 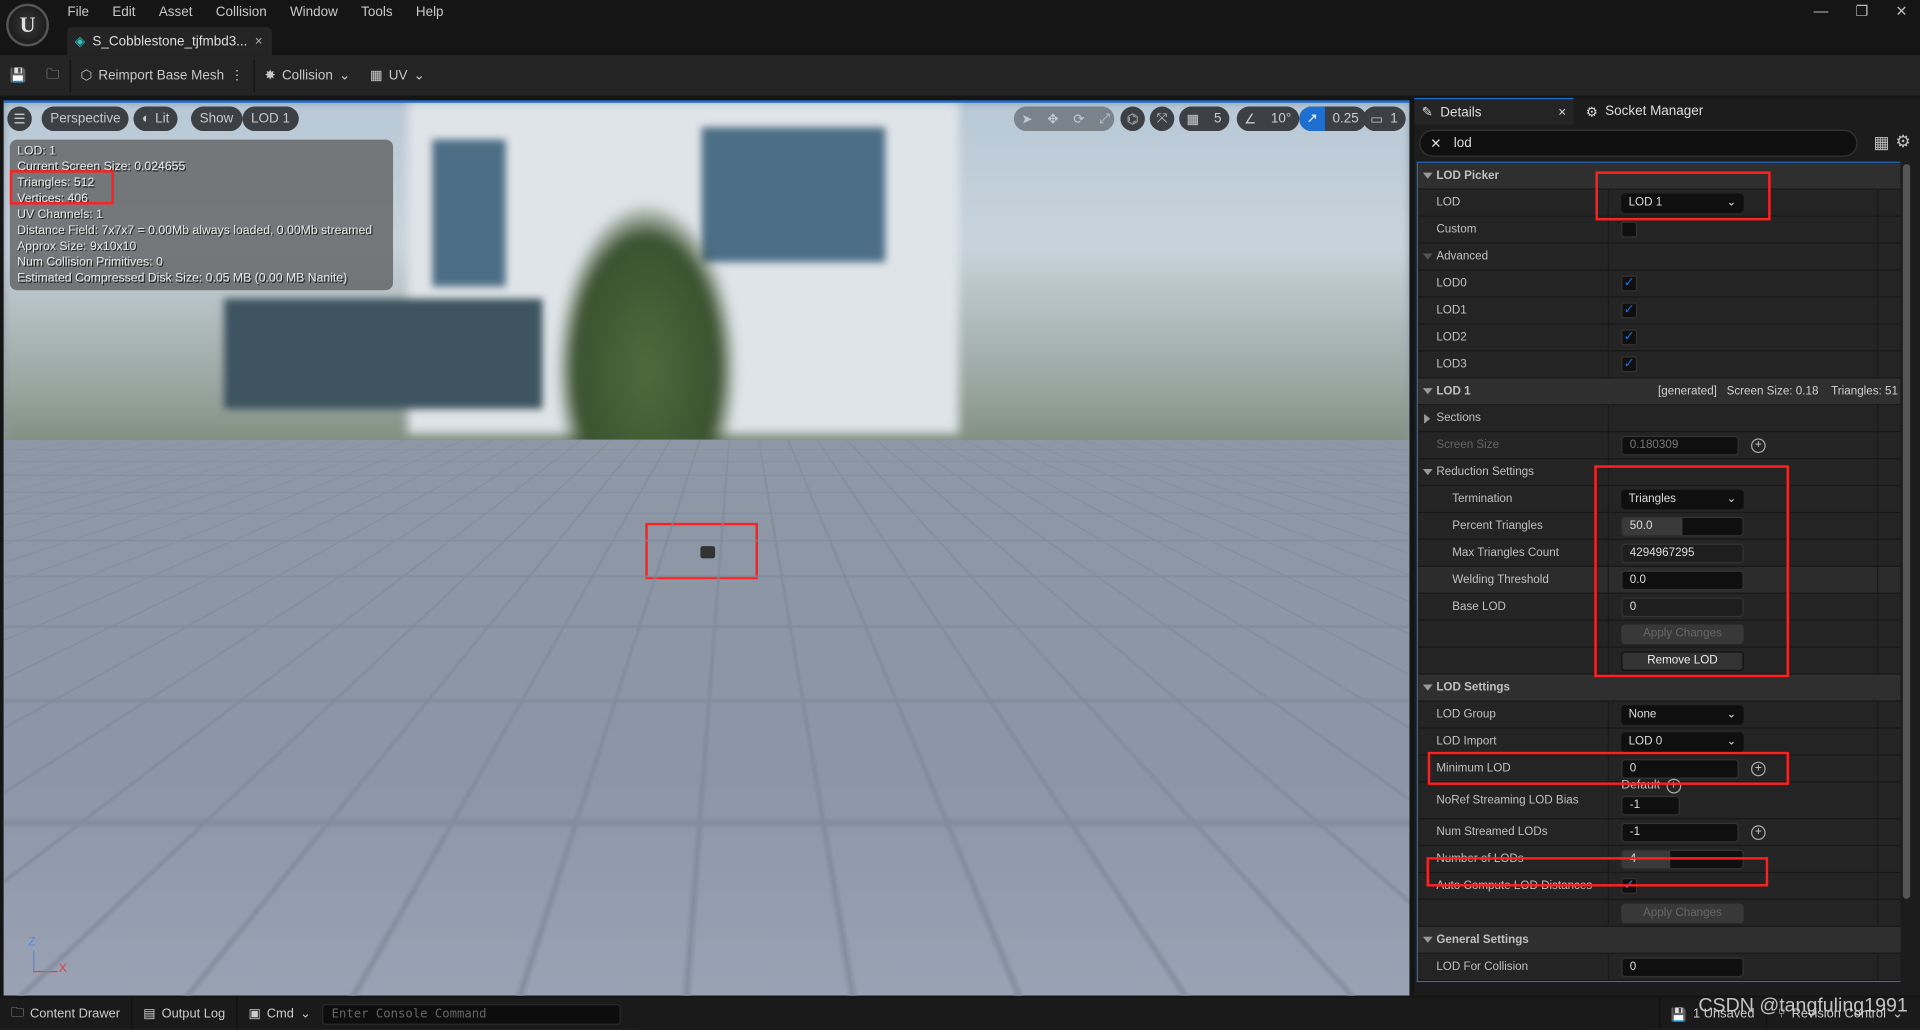 What do you see at coordinates (270, 76) in the screenshot?
I see `collision-icon: ✸` at bounding box center [270, 76].